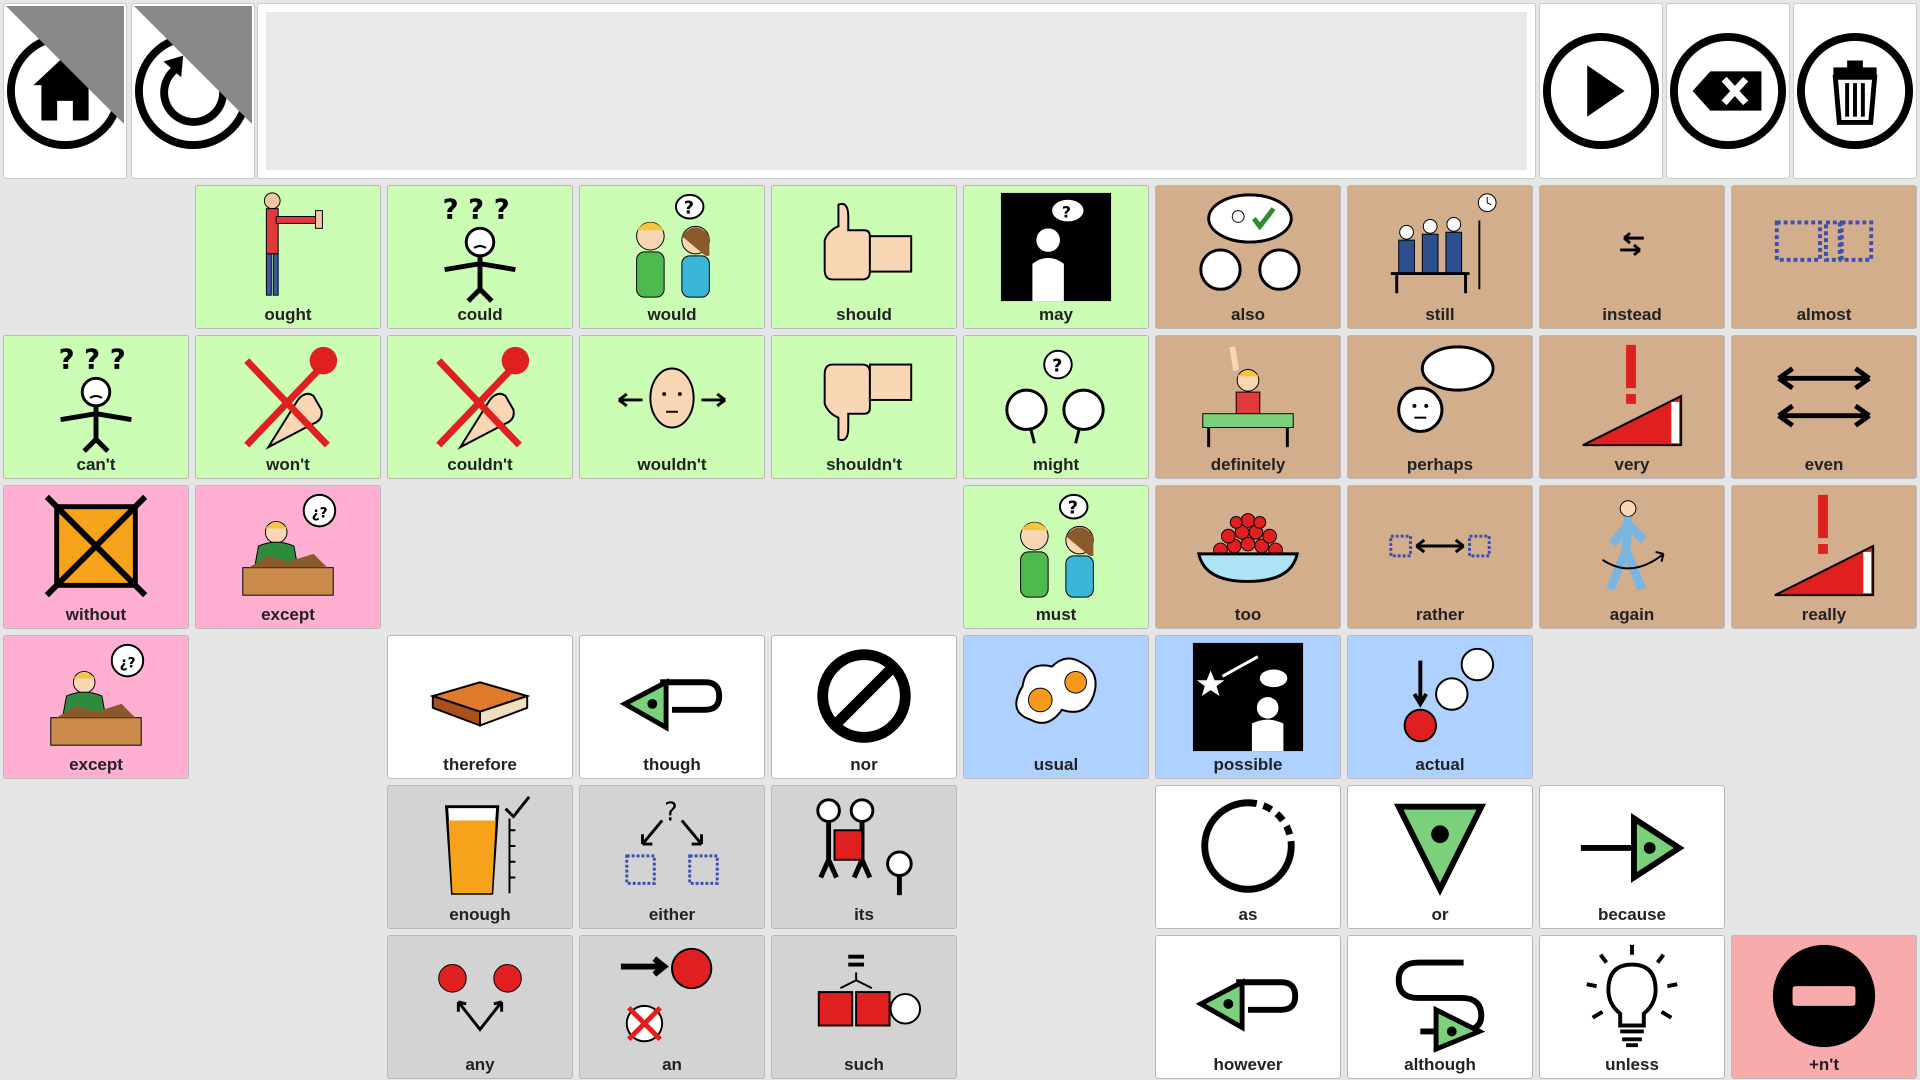 The image size is (1920, 1080). Describe the element at coordinates (480, 1064) in the screenshot. I see `cell-label: any` at that location.